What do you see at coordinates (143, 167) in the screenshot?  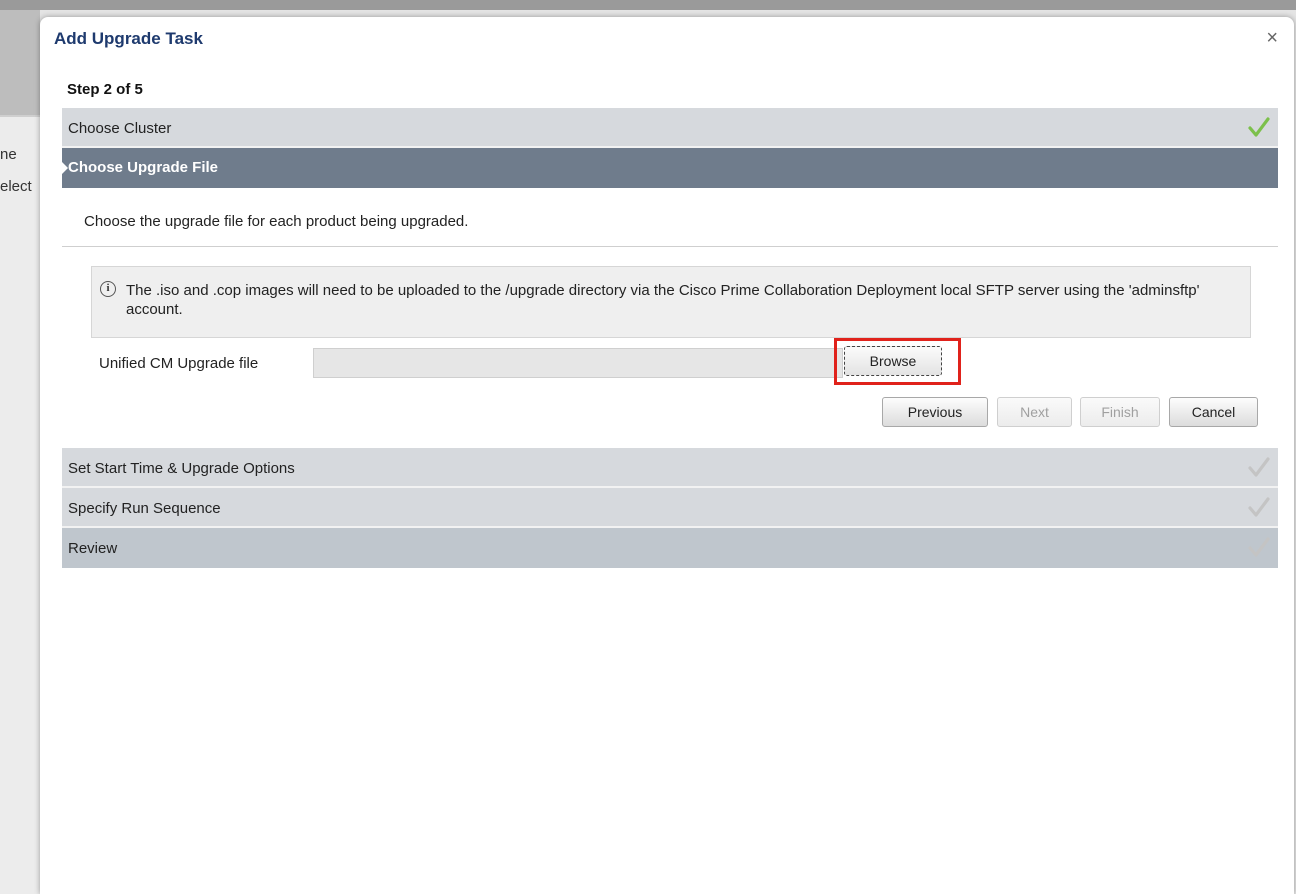 I see `step-label: Choose Upgrade File` at bounding box center [143, 167].